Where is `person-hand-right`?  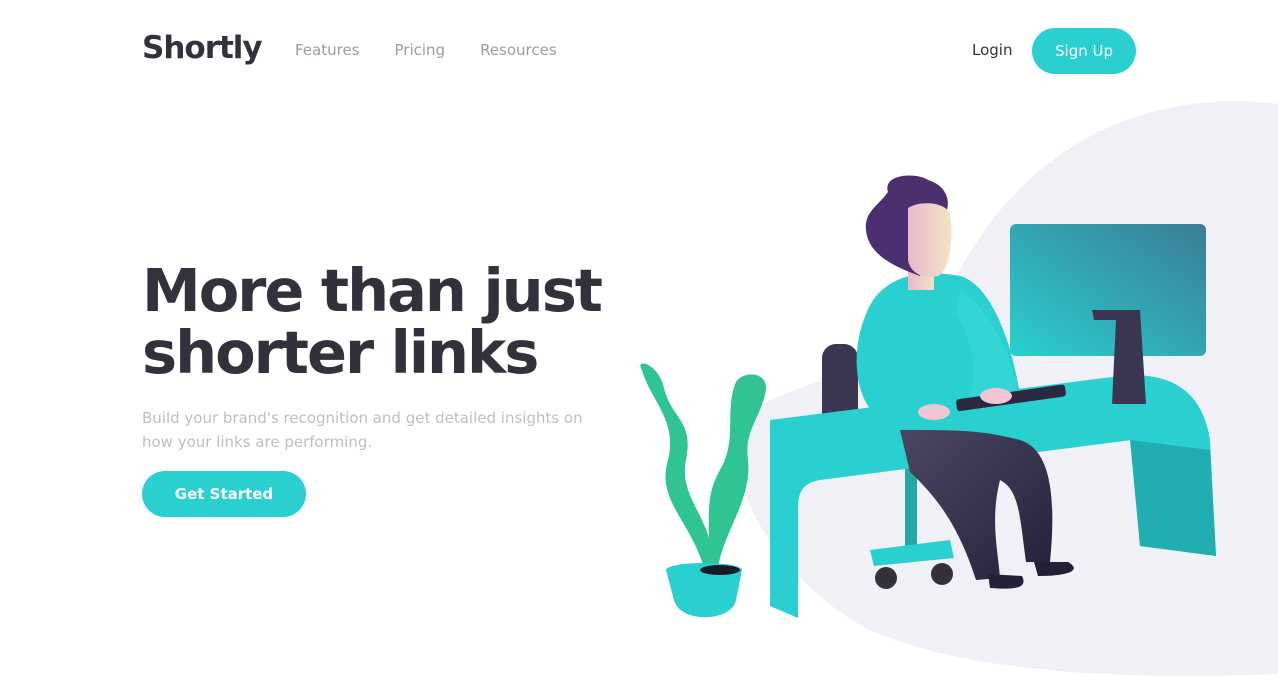
person-hand-right is located at coordinates (996, 396).